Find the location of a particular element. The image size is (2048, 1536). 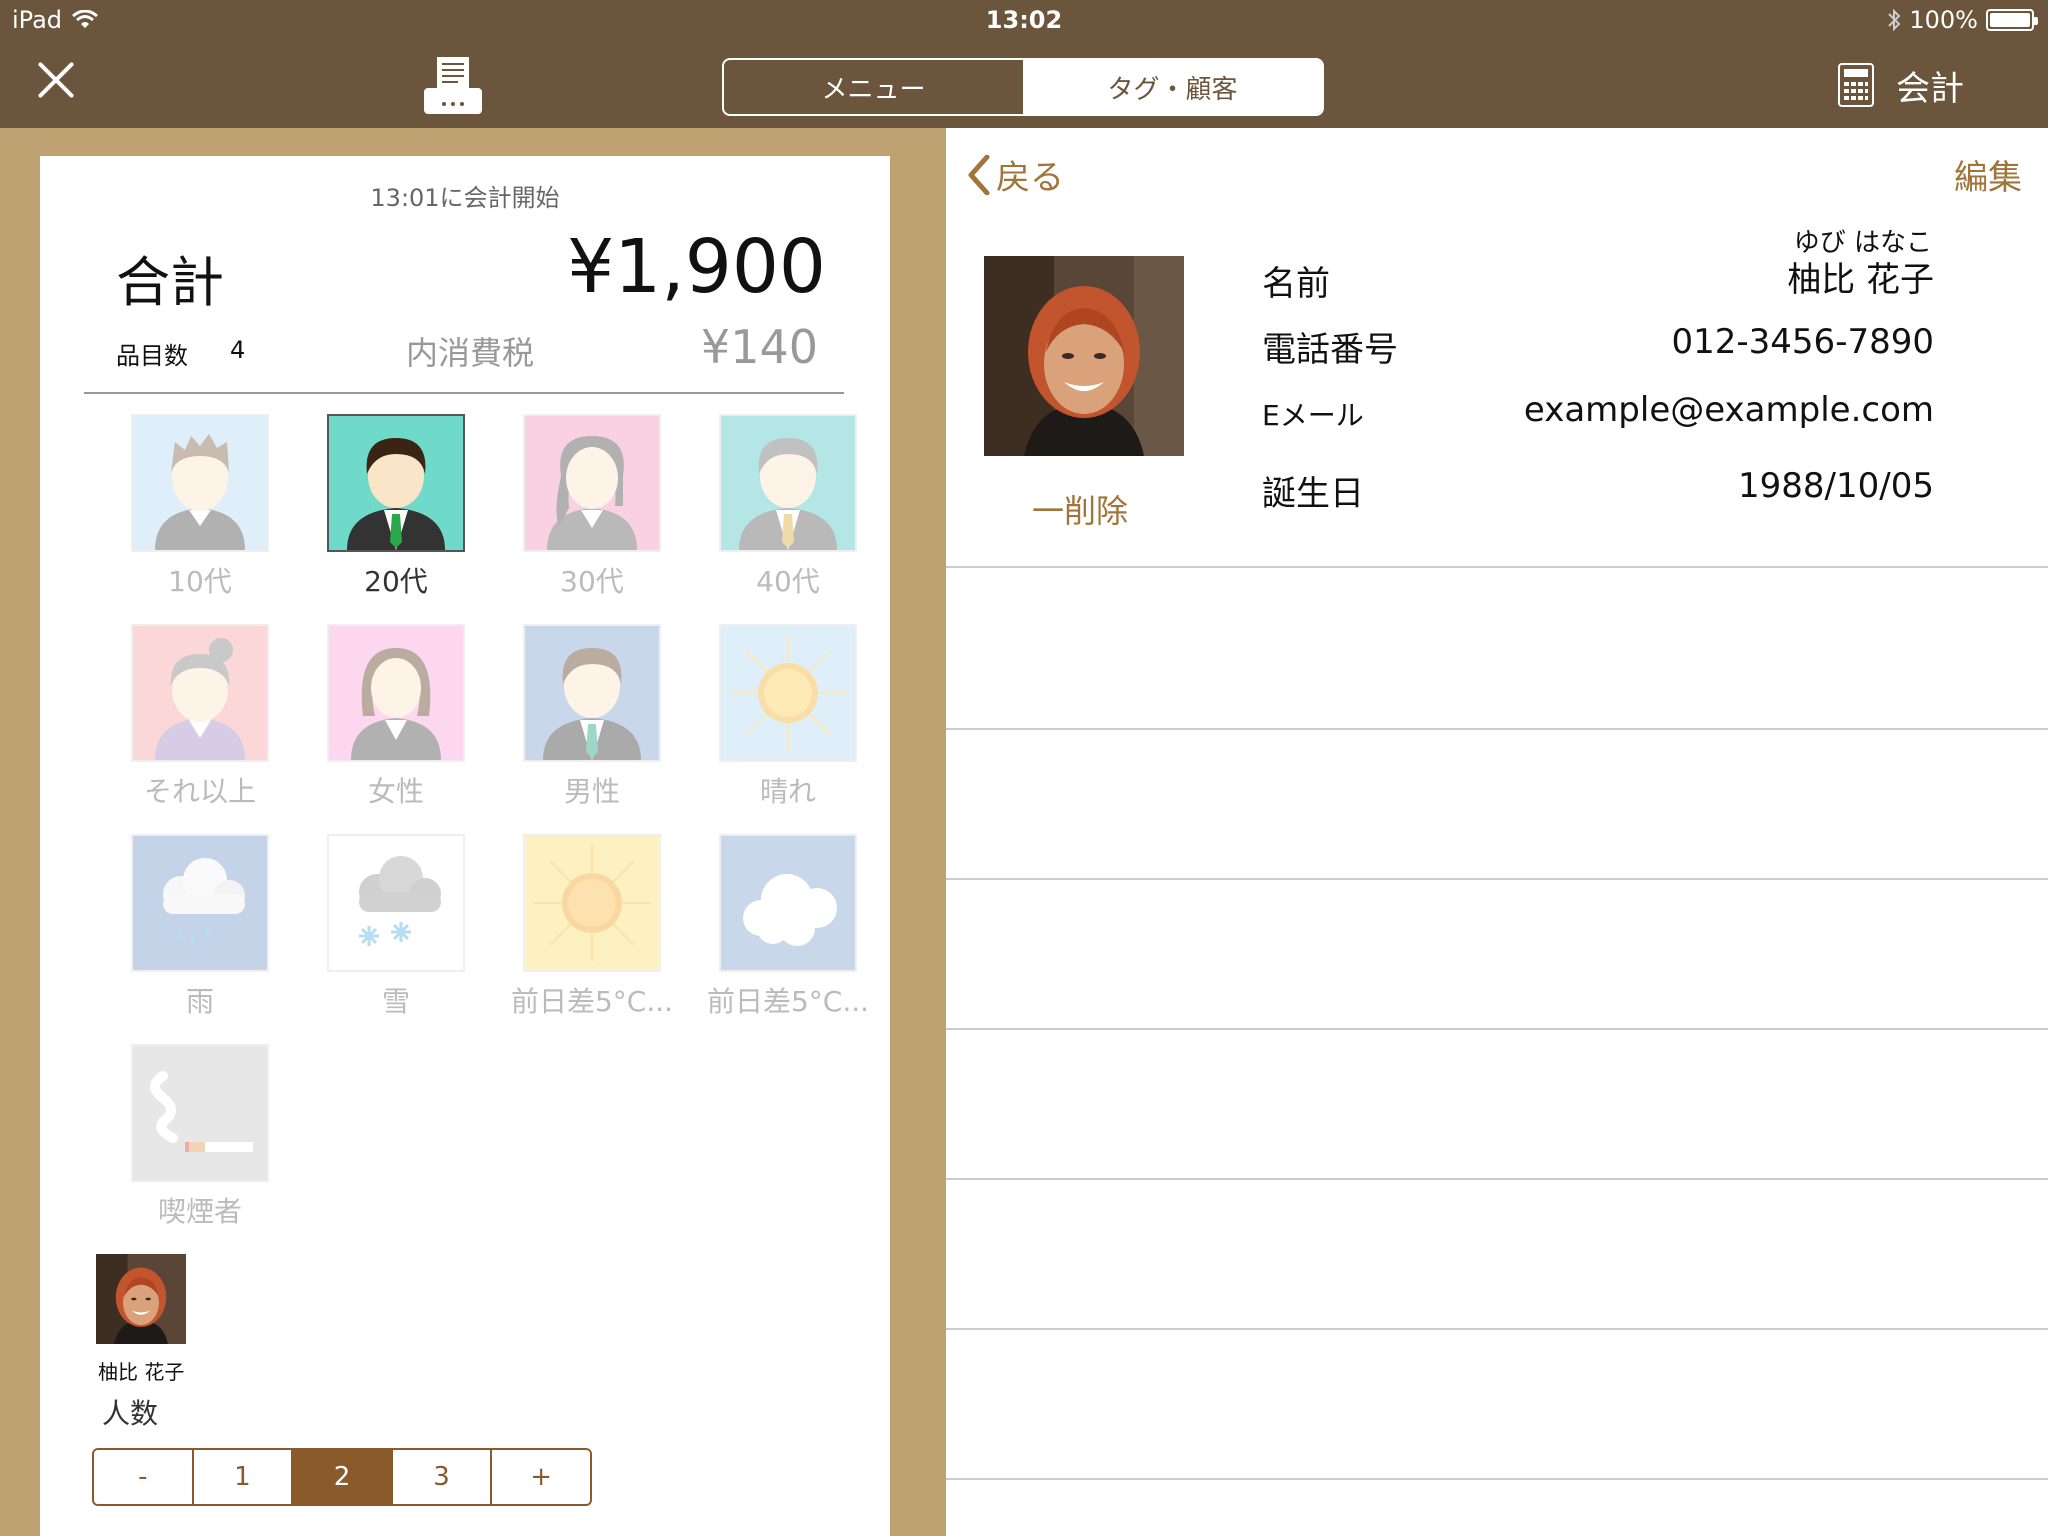

battery-percent: 100% is located at coordinates (1943, 20).